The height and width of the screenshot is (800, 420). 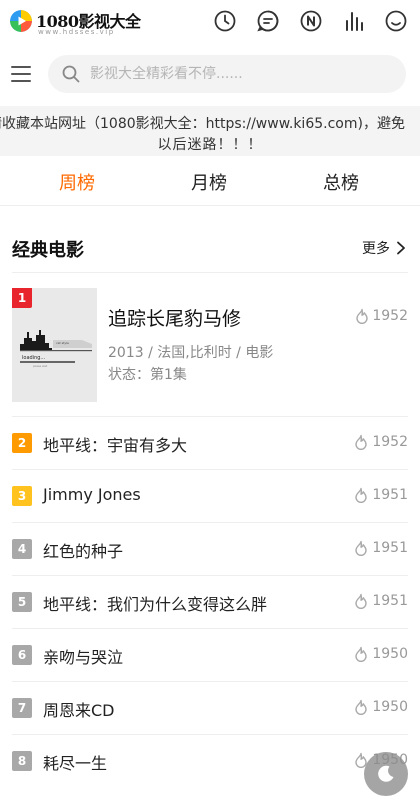 I want to click on poster-image: cat style loading... please wait 1, so click(x=54, y=345).